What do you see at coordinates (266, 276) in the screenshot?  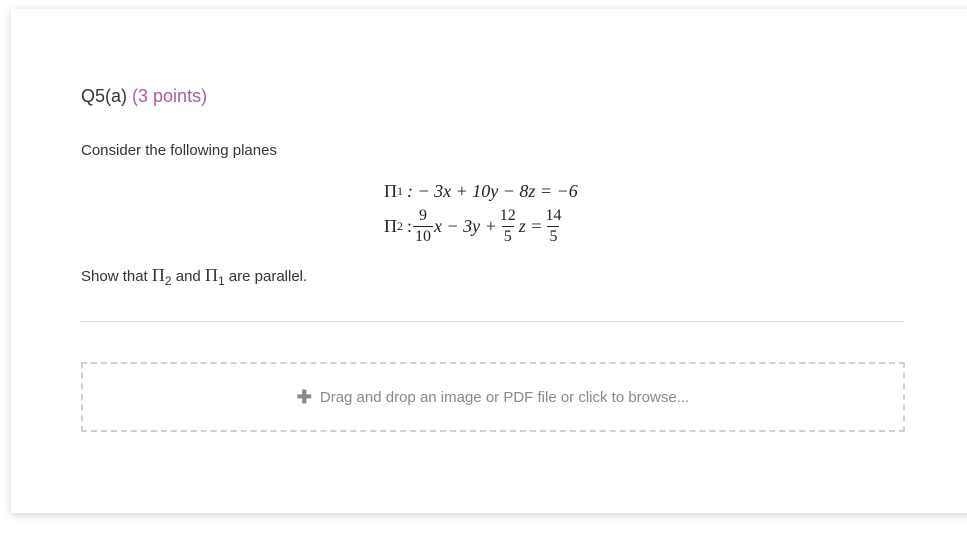 I see `prompt-suffix: are parallel.` at bounding box center [266, 276].